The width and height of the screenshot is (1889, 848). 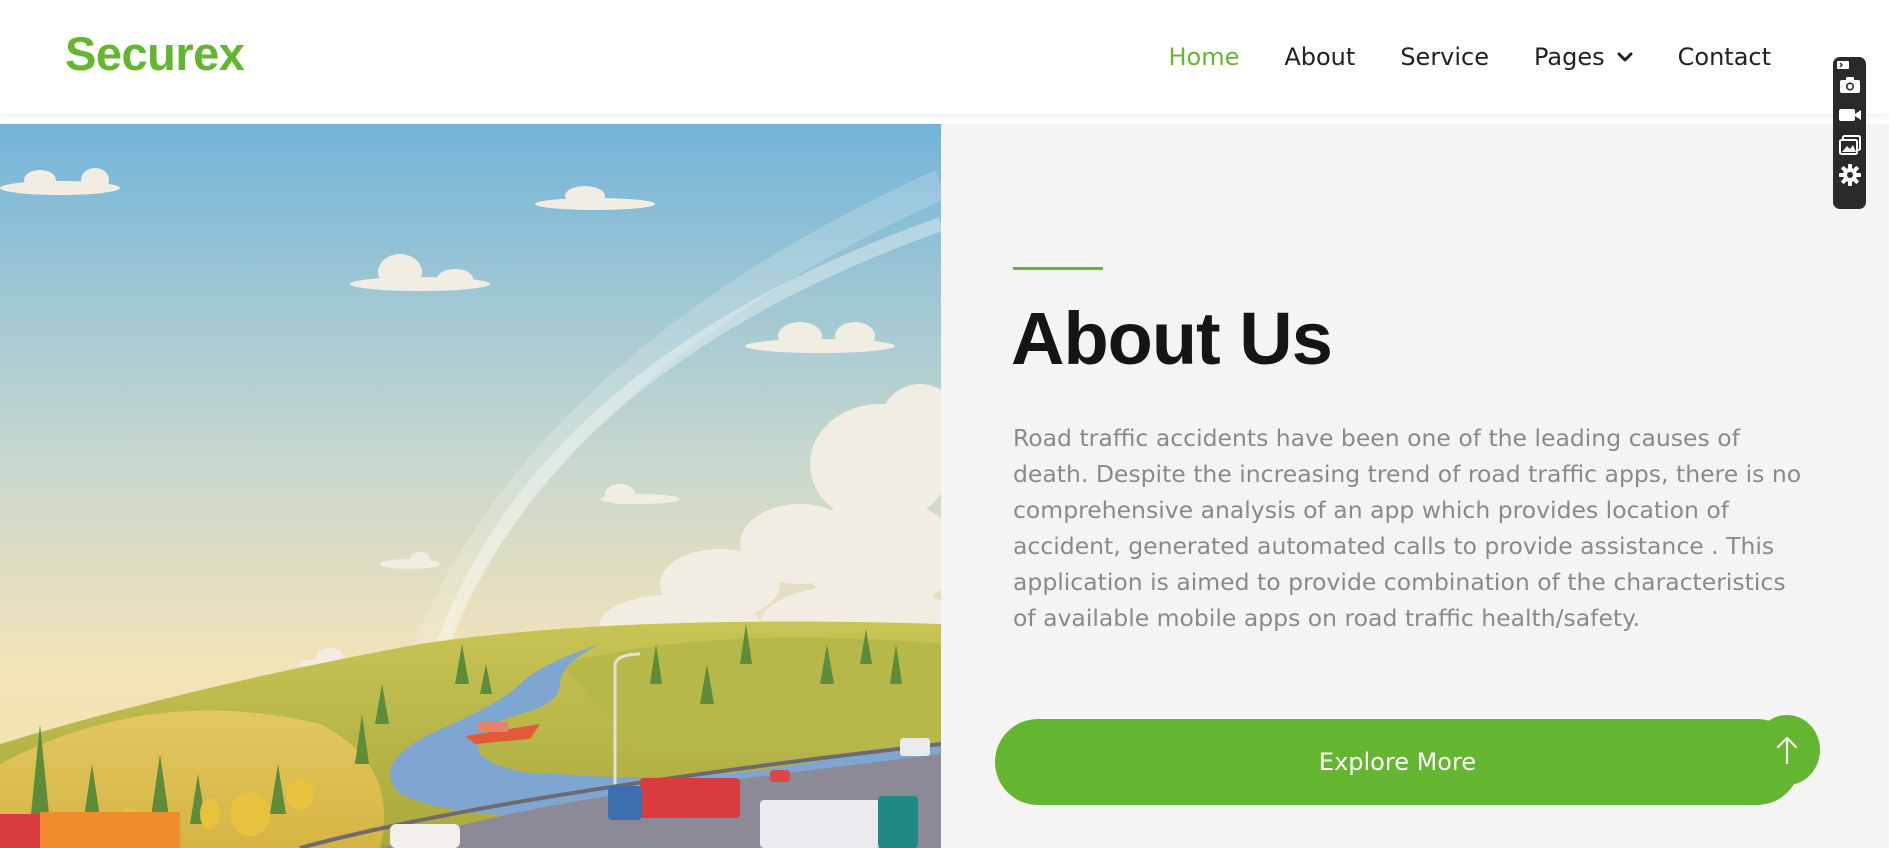 What do you see at coordinates (1843, 65) in the screenshot?
I see `pin-icon` at bounding box center [1843, 65].